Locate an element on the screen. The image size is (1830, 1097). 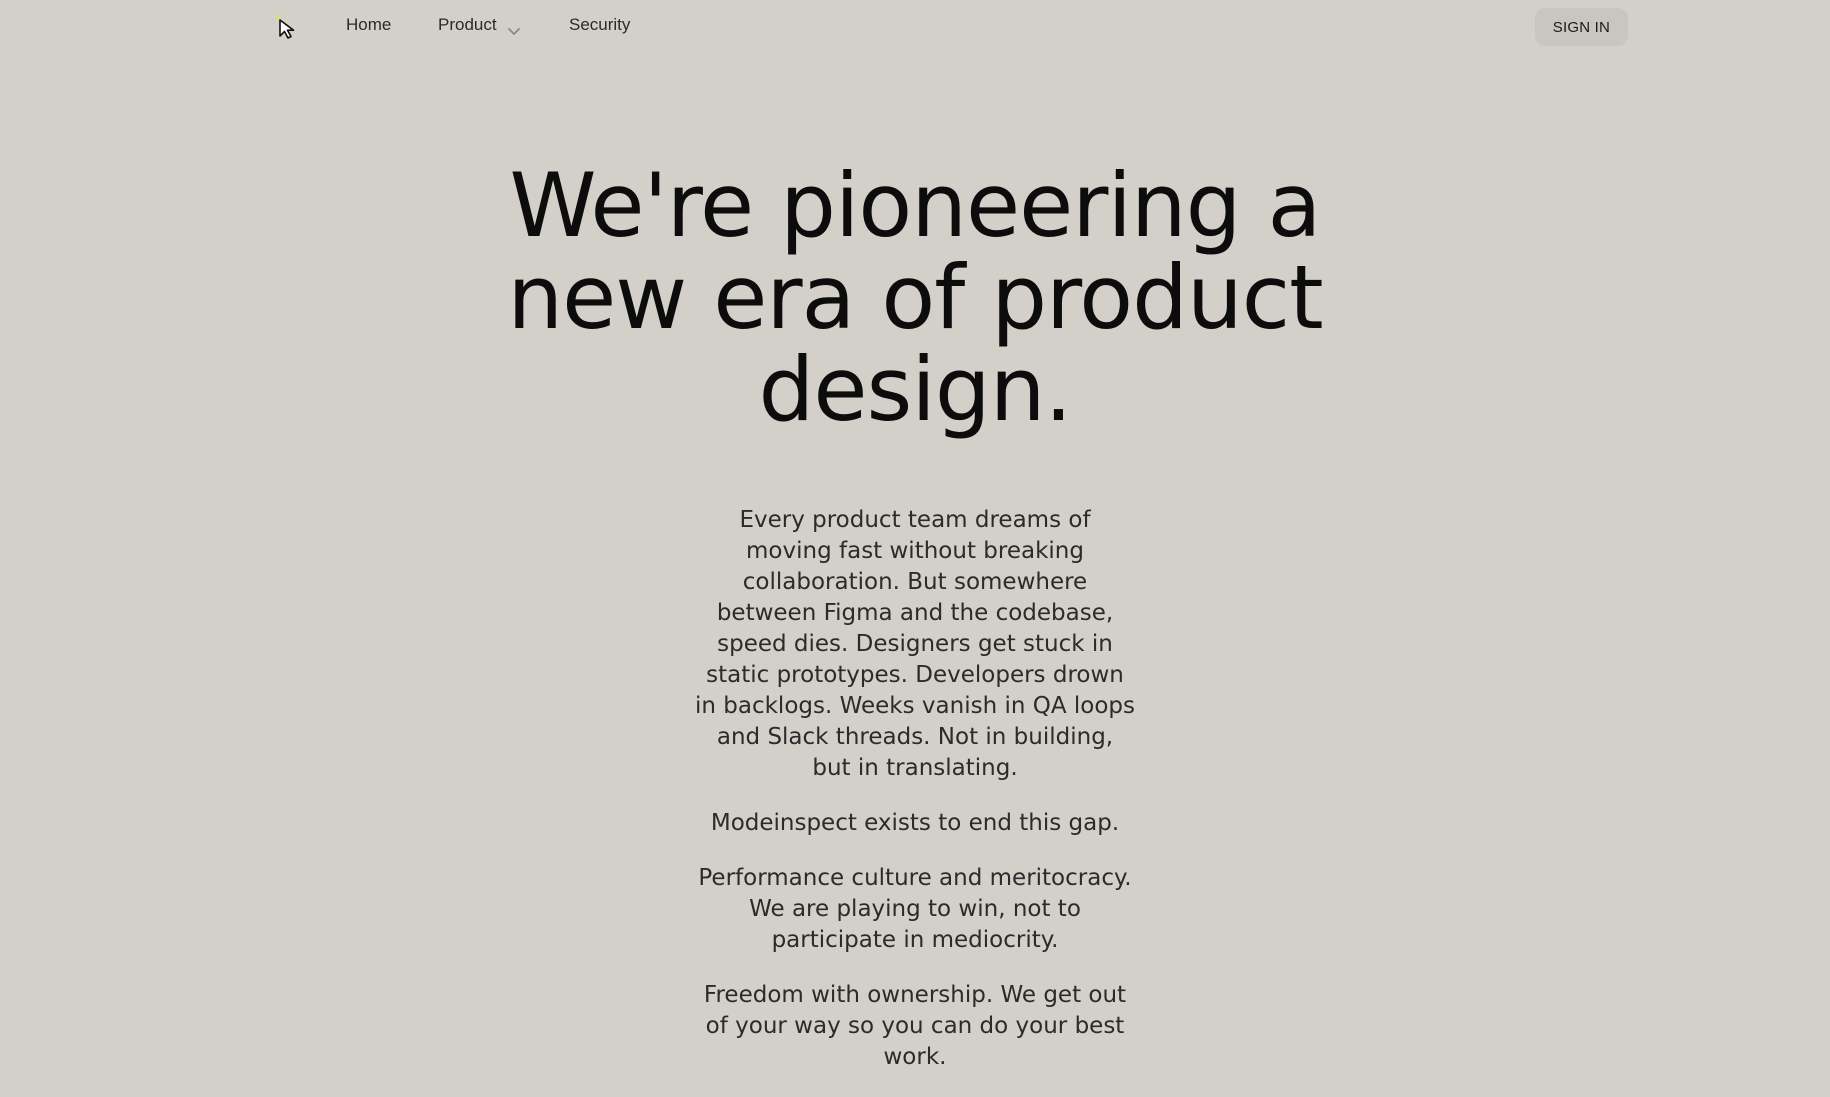
nav-link-product: Product is located at coordinates (479, 25).